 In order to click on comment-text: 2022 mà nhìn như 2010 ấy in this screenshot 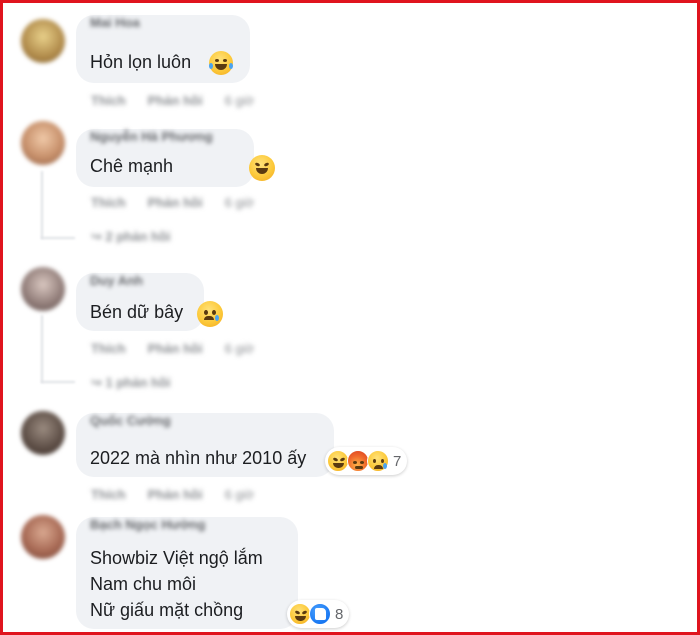, I will do `click(198, 458)`.